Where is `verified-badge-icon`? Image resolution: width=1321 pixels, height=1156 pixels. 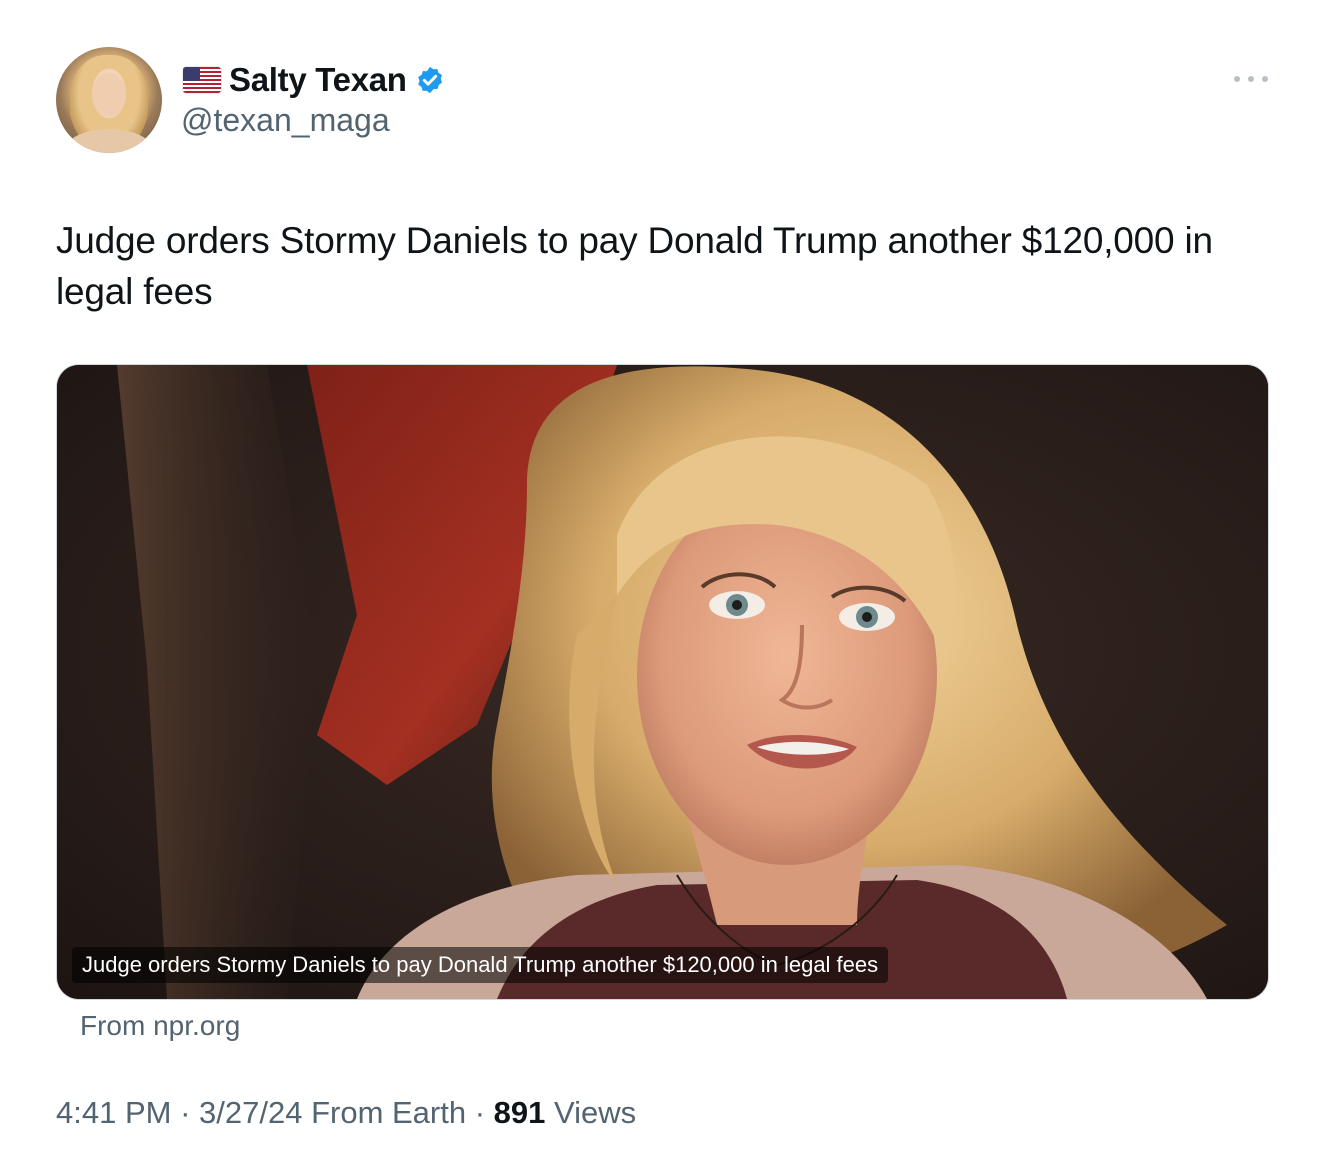
verified-badge-icon is located at coordinates (429, 80).